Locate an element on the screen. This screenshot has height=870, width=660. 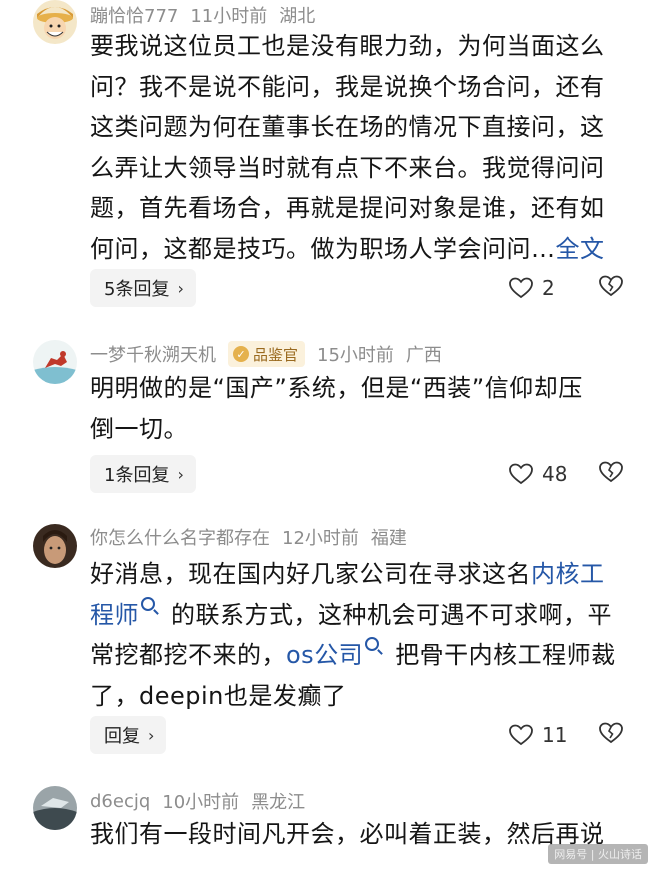
text-line: 程师 的联系方式，这种机会可遇不可求啊，平 is located at coordinates (362, 615).